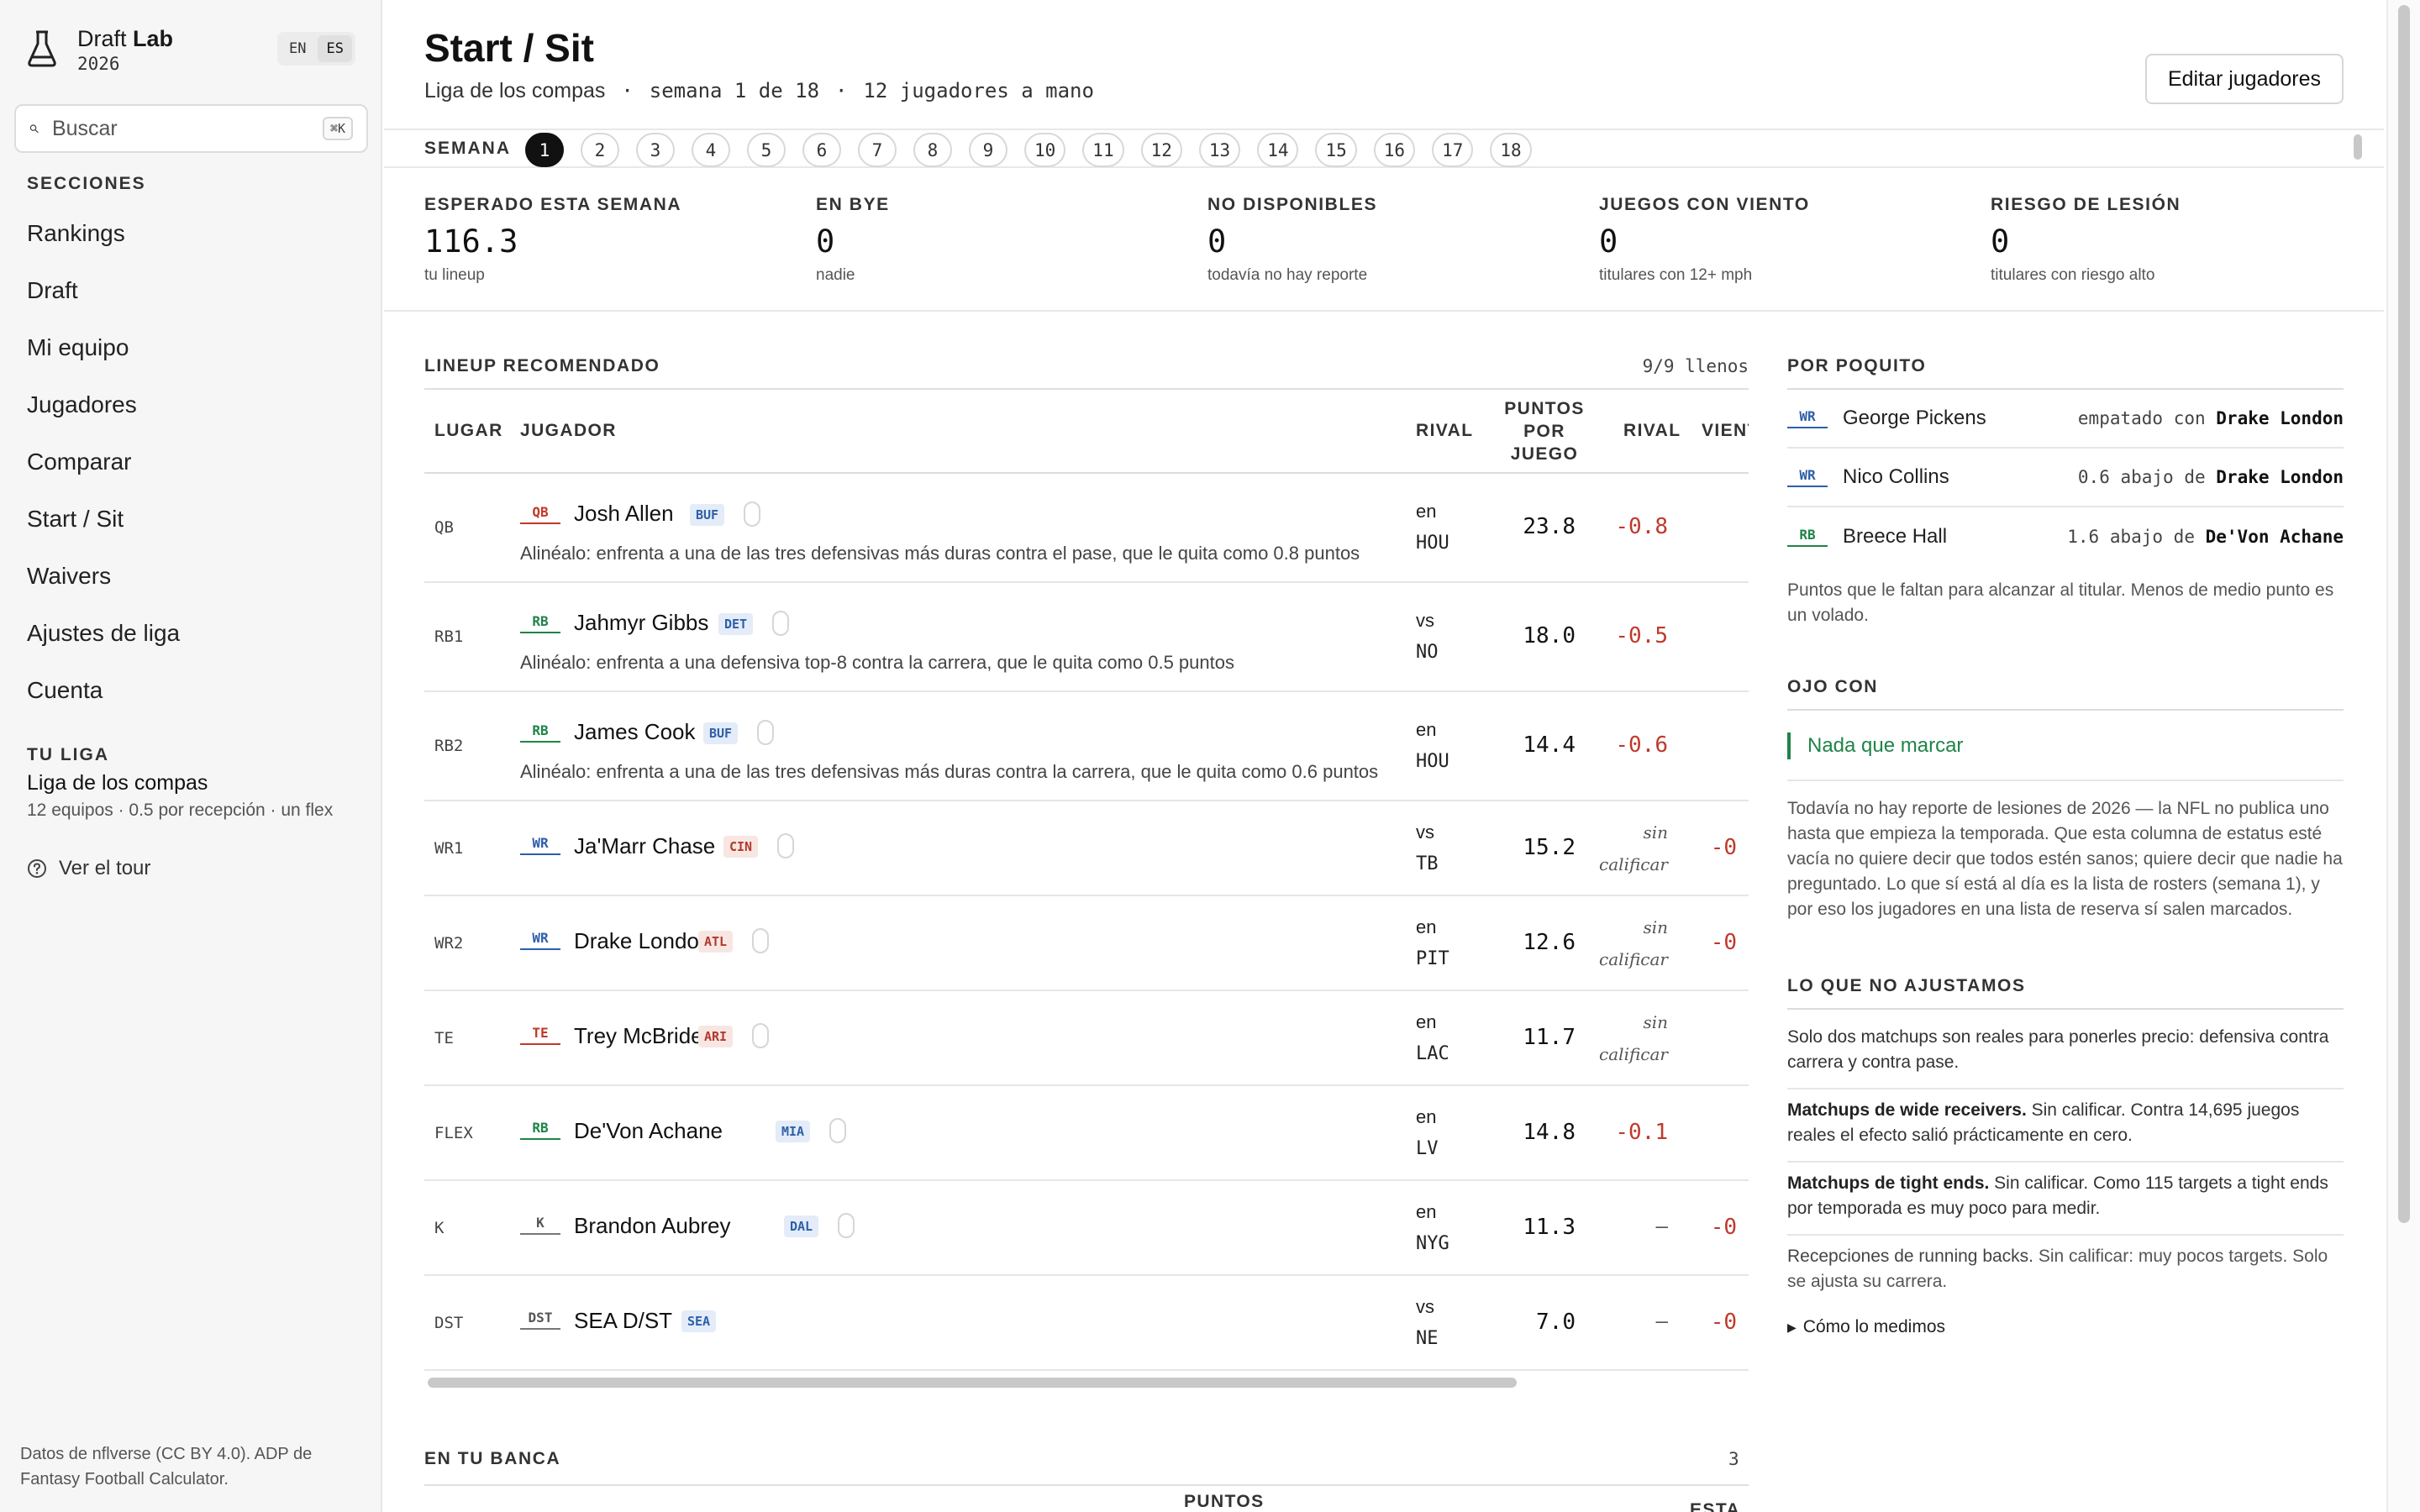 The height and width of the screenshot is (1512, 2420). Describe the element at coordinates (298, 48) in the screenshot. I see `lang-en: EN` at that location.